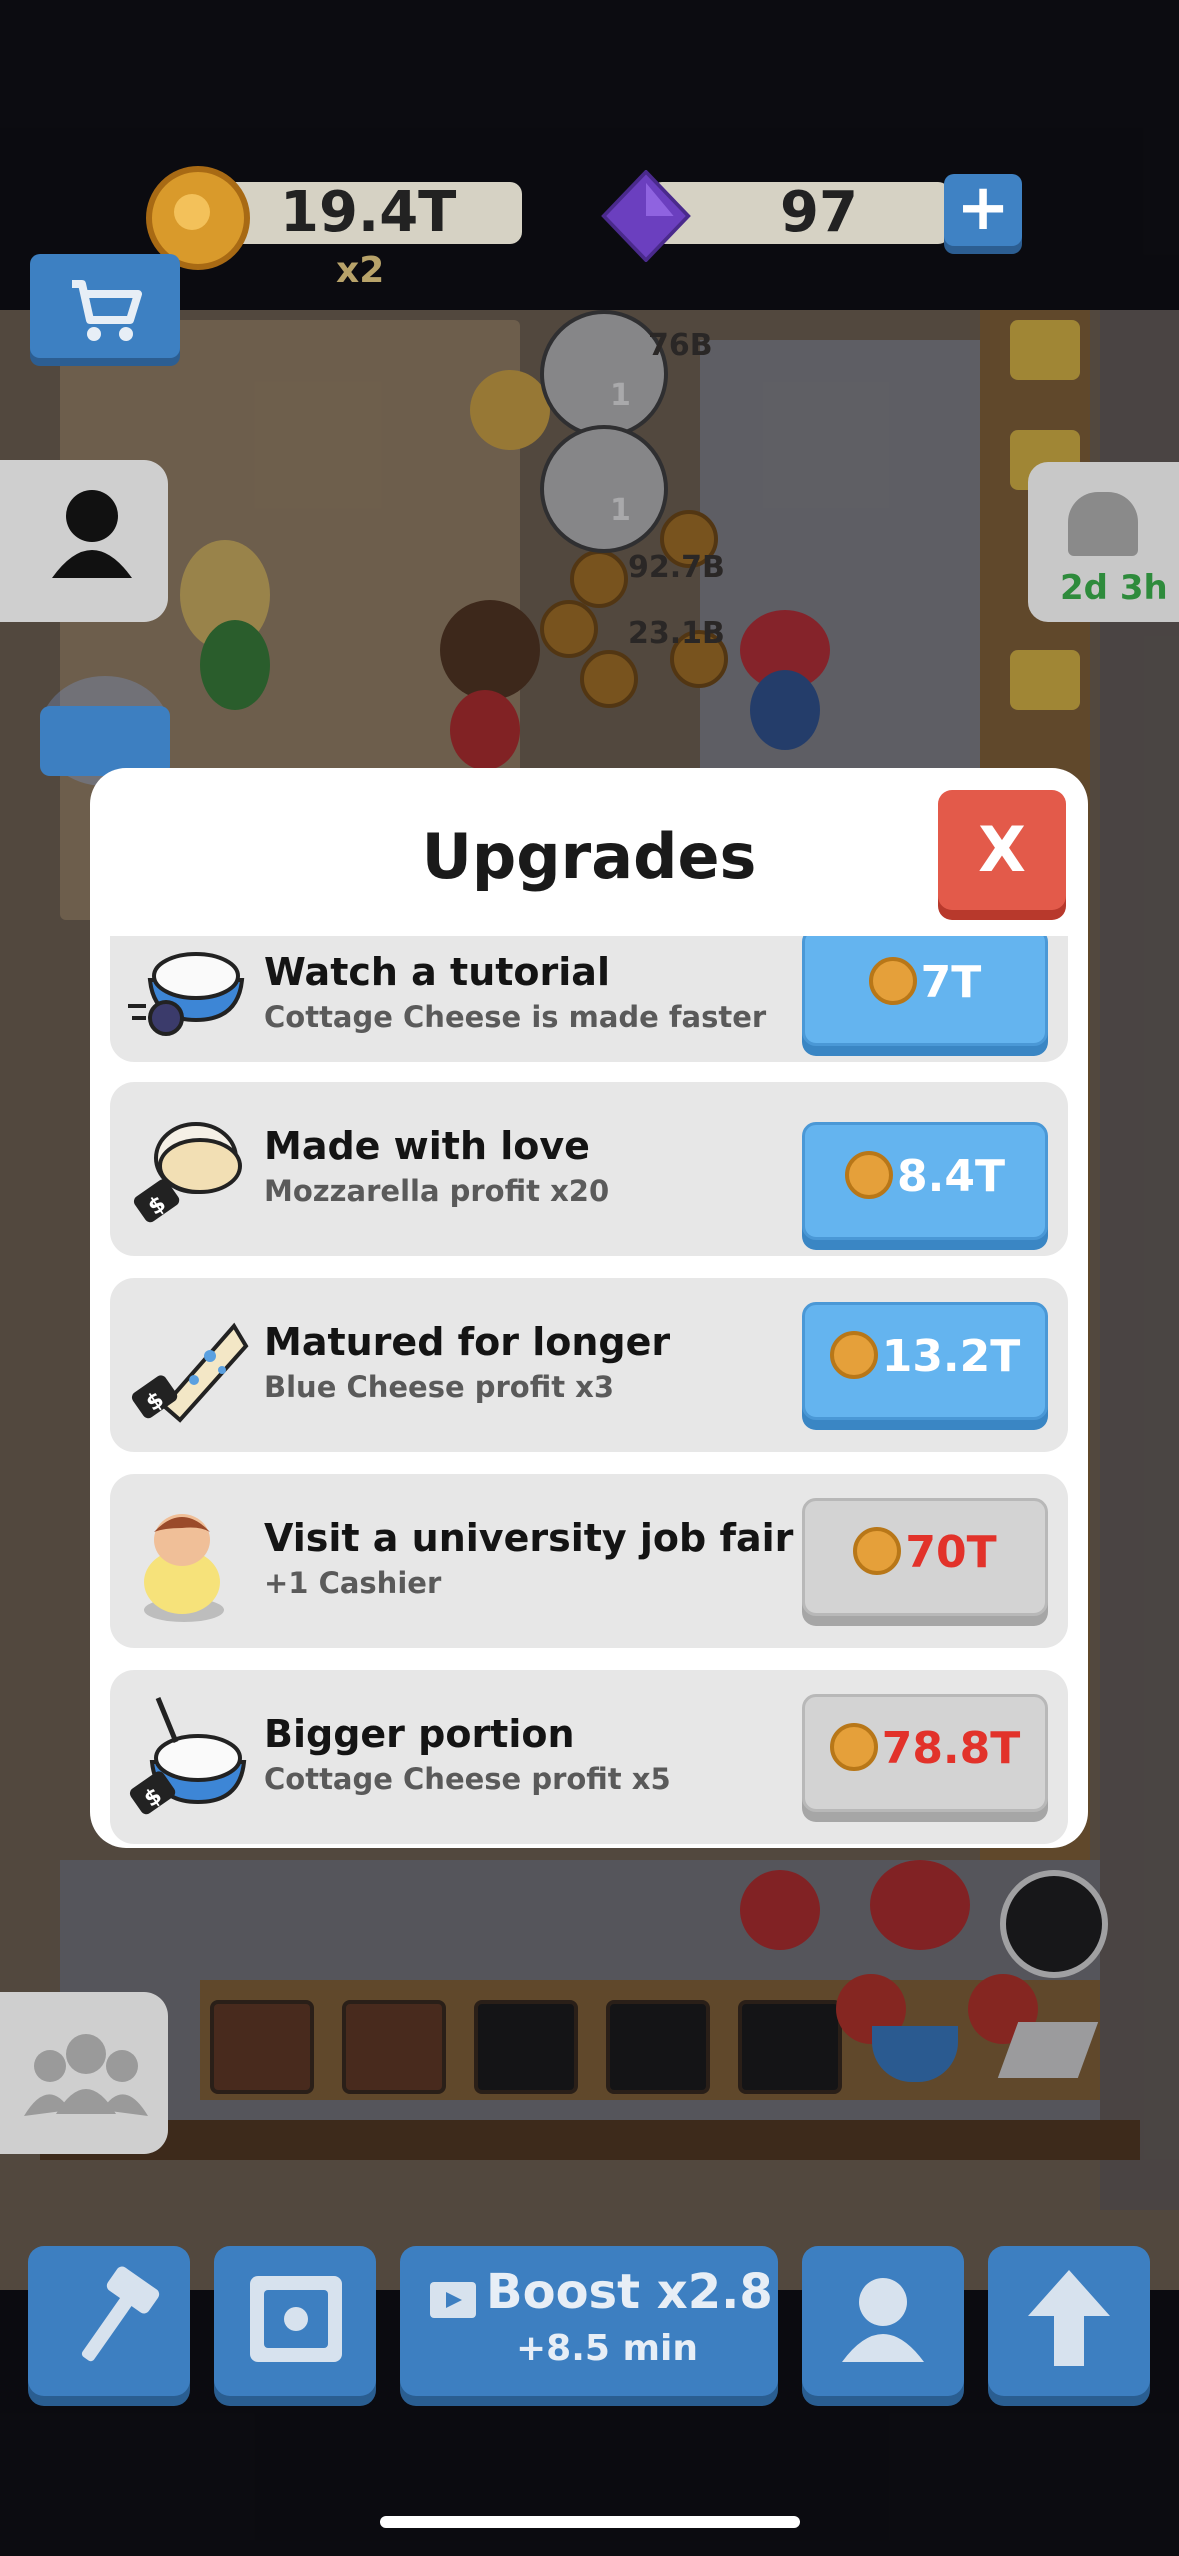 Image resolution: width=1179 pixels, height=2556 pixels. I want to click on gem-icon, so click(646, 216).